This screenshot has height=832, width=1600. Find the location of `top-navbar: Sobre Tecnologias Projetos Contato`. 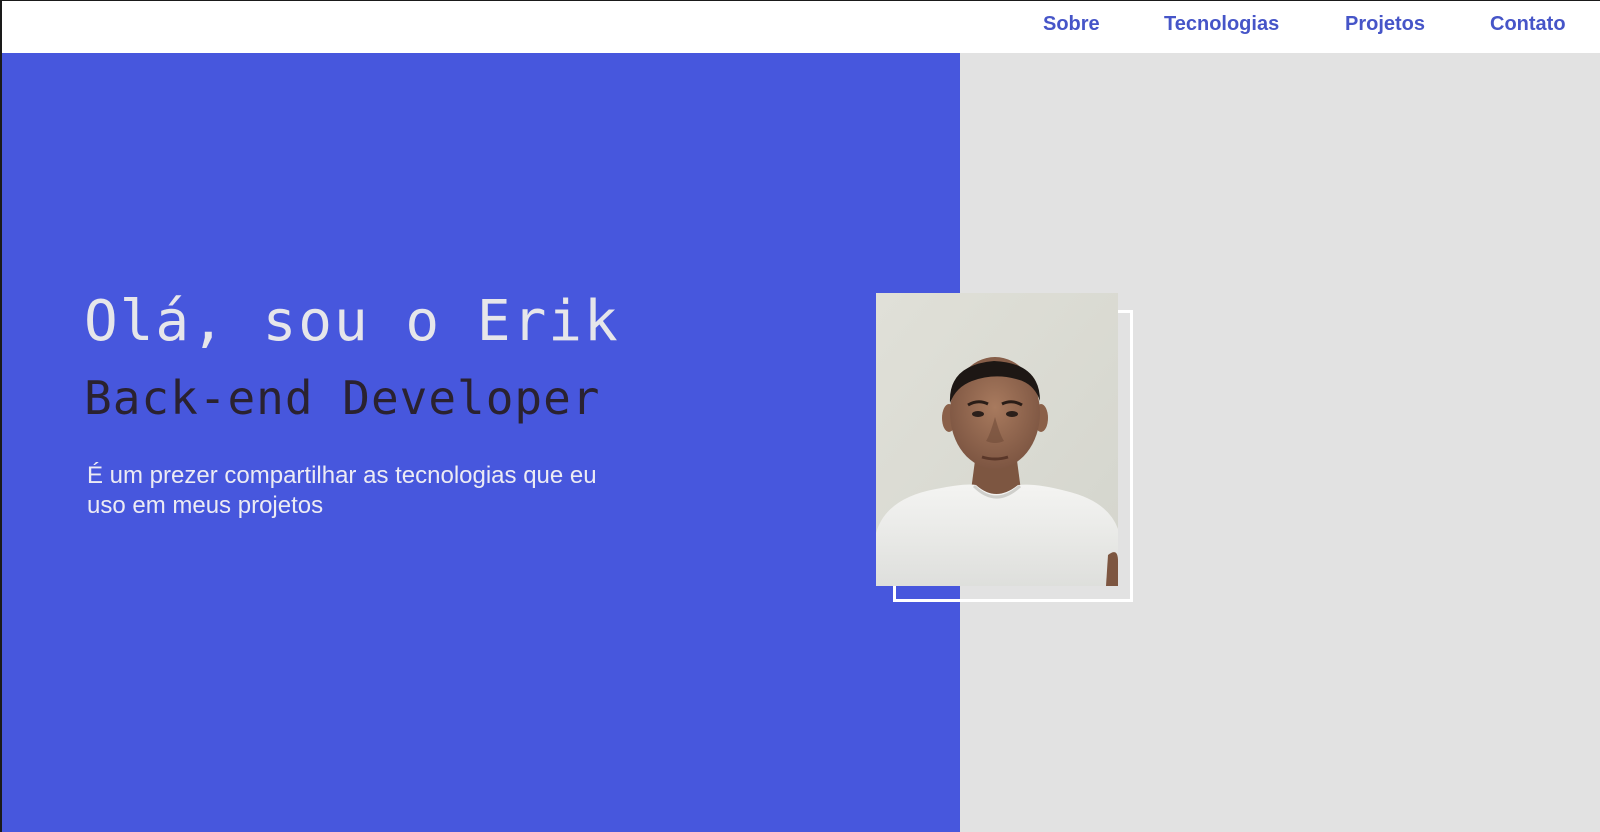

top-navbar: Sobre Tecnologias Projetos Contato is located at coordinates (801, 26).